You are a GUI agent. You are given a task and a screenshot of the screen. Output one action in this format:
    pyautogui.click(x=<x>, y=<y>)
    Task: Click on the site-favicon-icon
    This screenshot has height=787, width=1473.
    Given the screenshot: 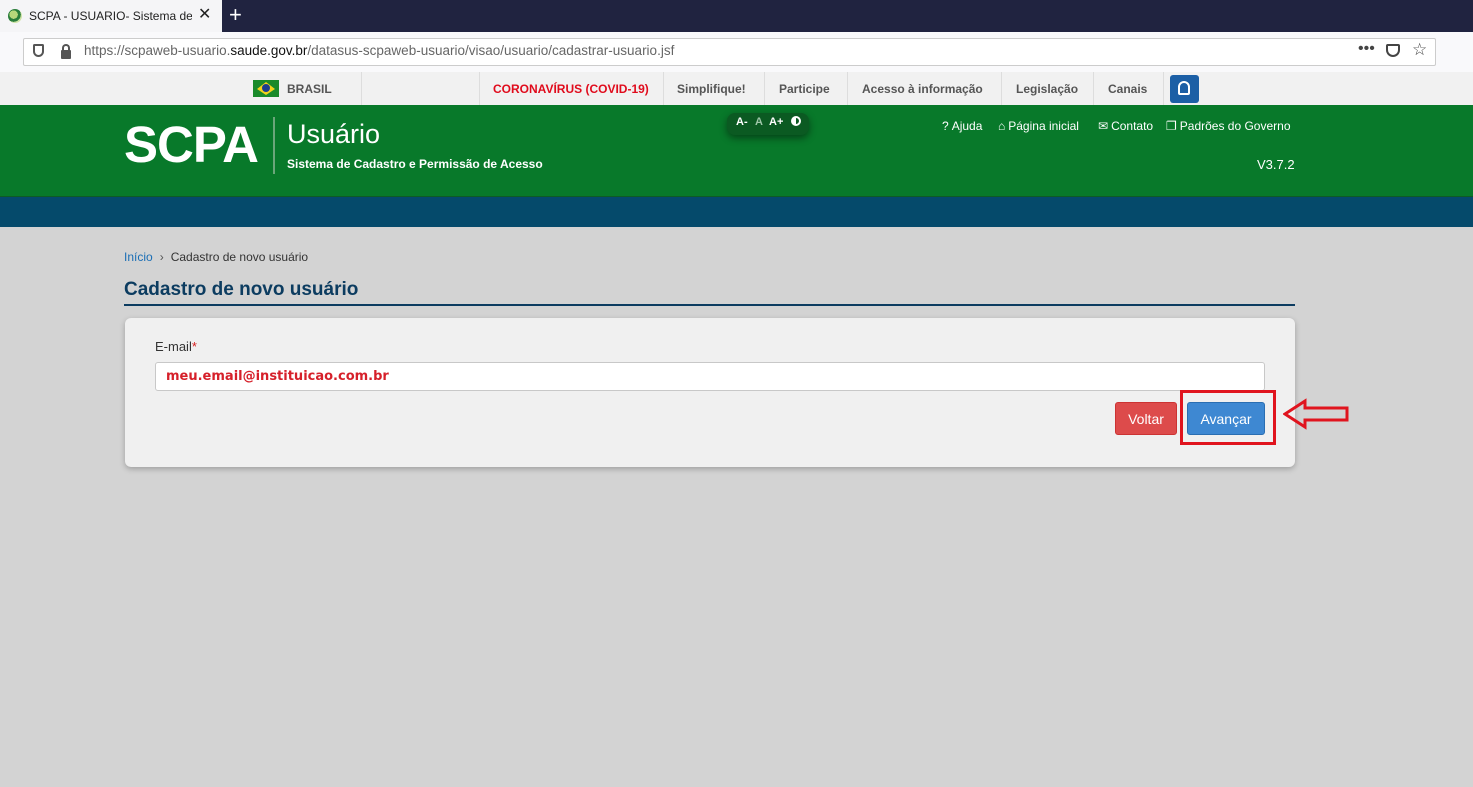 What is the action you would take?
    pyautogui.click(x=15, y=16)
    